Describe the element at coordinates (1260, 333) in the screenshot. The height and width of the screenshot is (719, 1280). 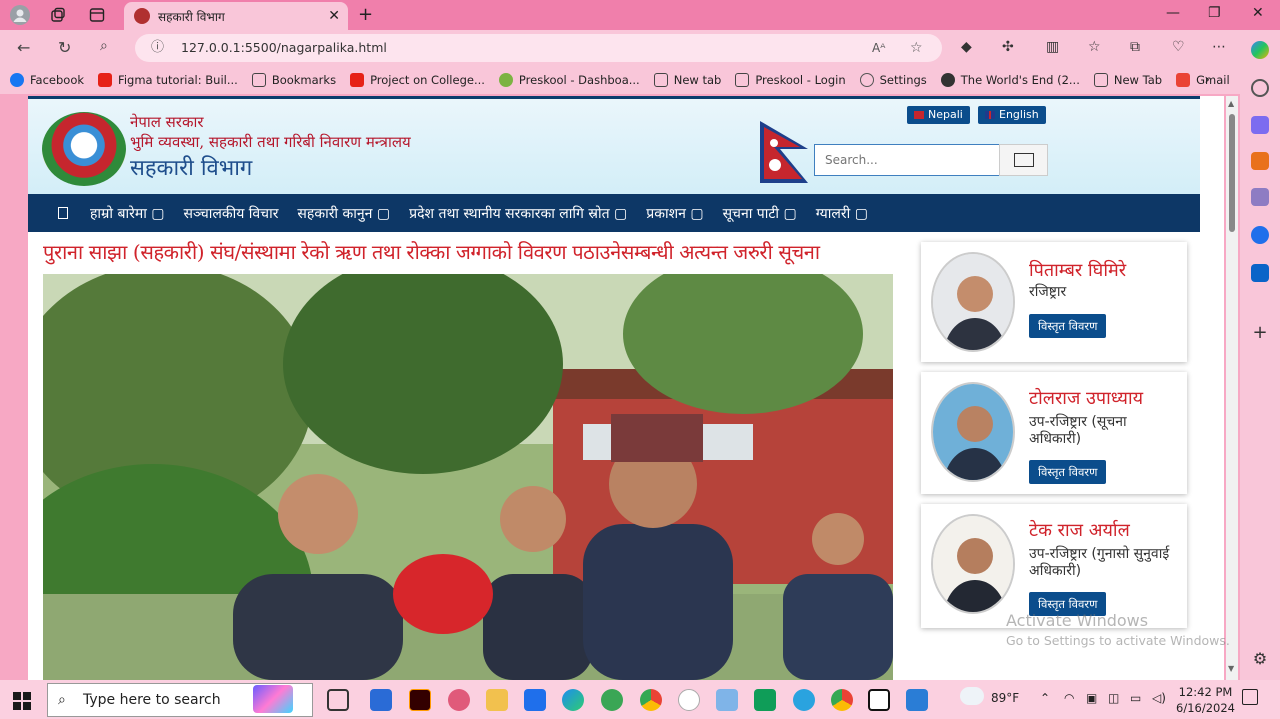
I see `add-sidebar-app-icon: +` at that location.